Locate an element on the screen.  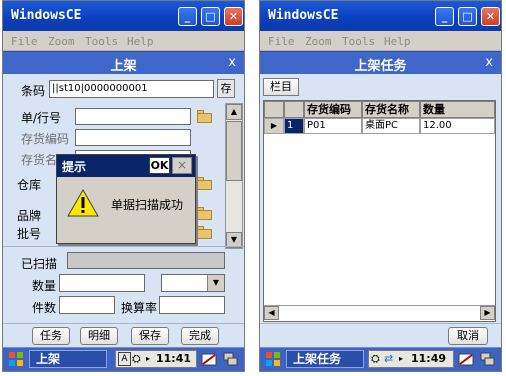
button-bar: 任务 明细 保存 完成 is located at coordinates (123, 335).